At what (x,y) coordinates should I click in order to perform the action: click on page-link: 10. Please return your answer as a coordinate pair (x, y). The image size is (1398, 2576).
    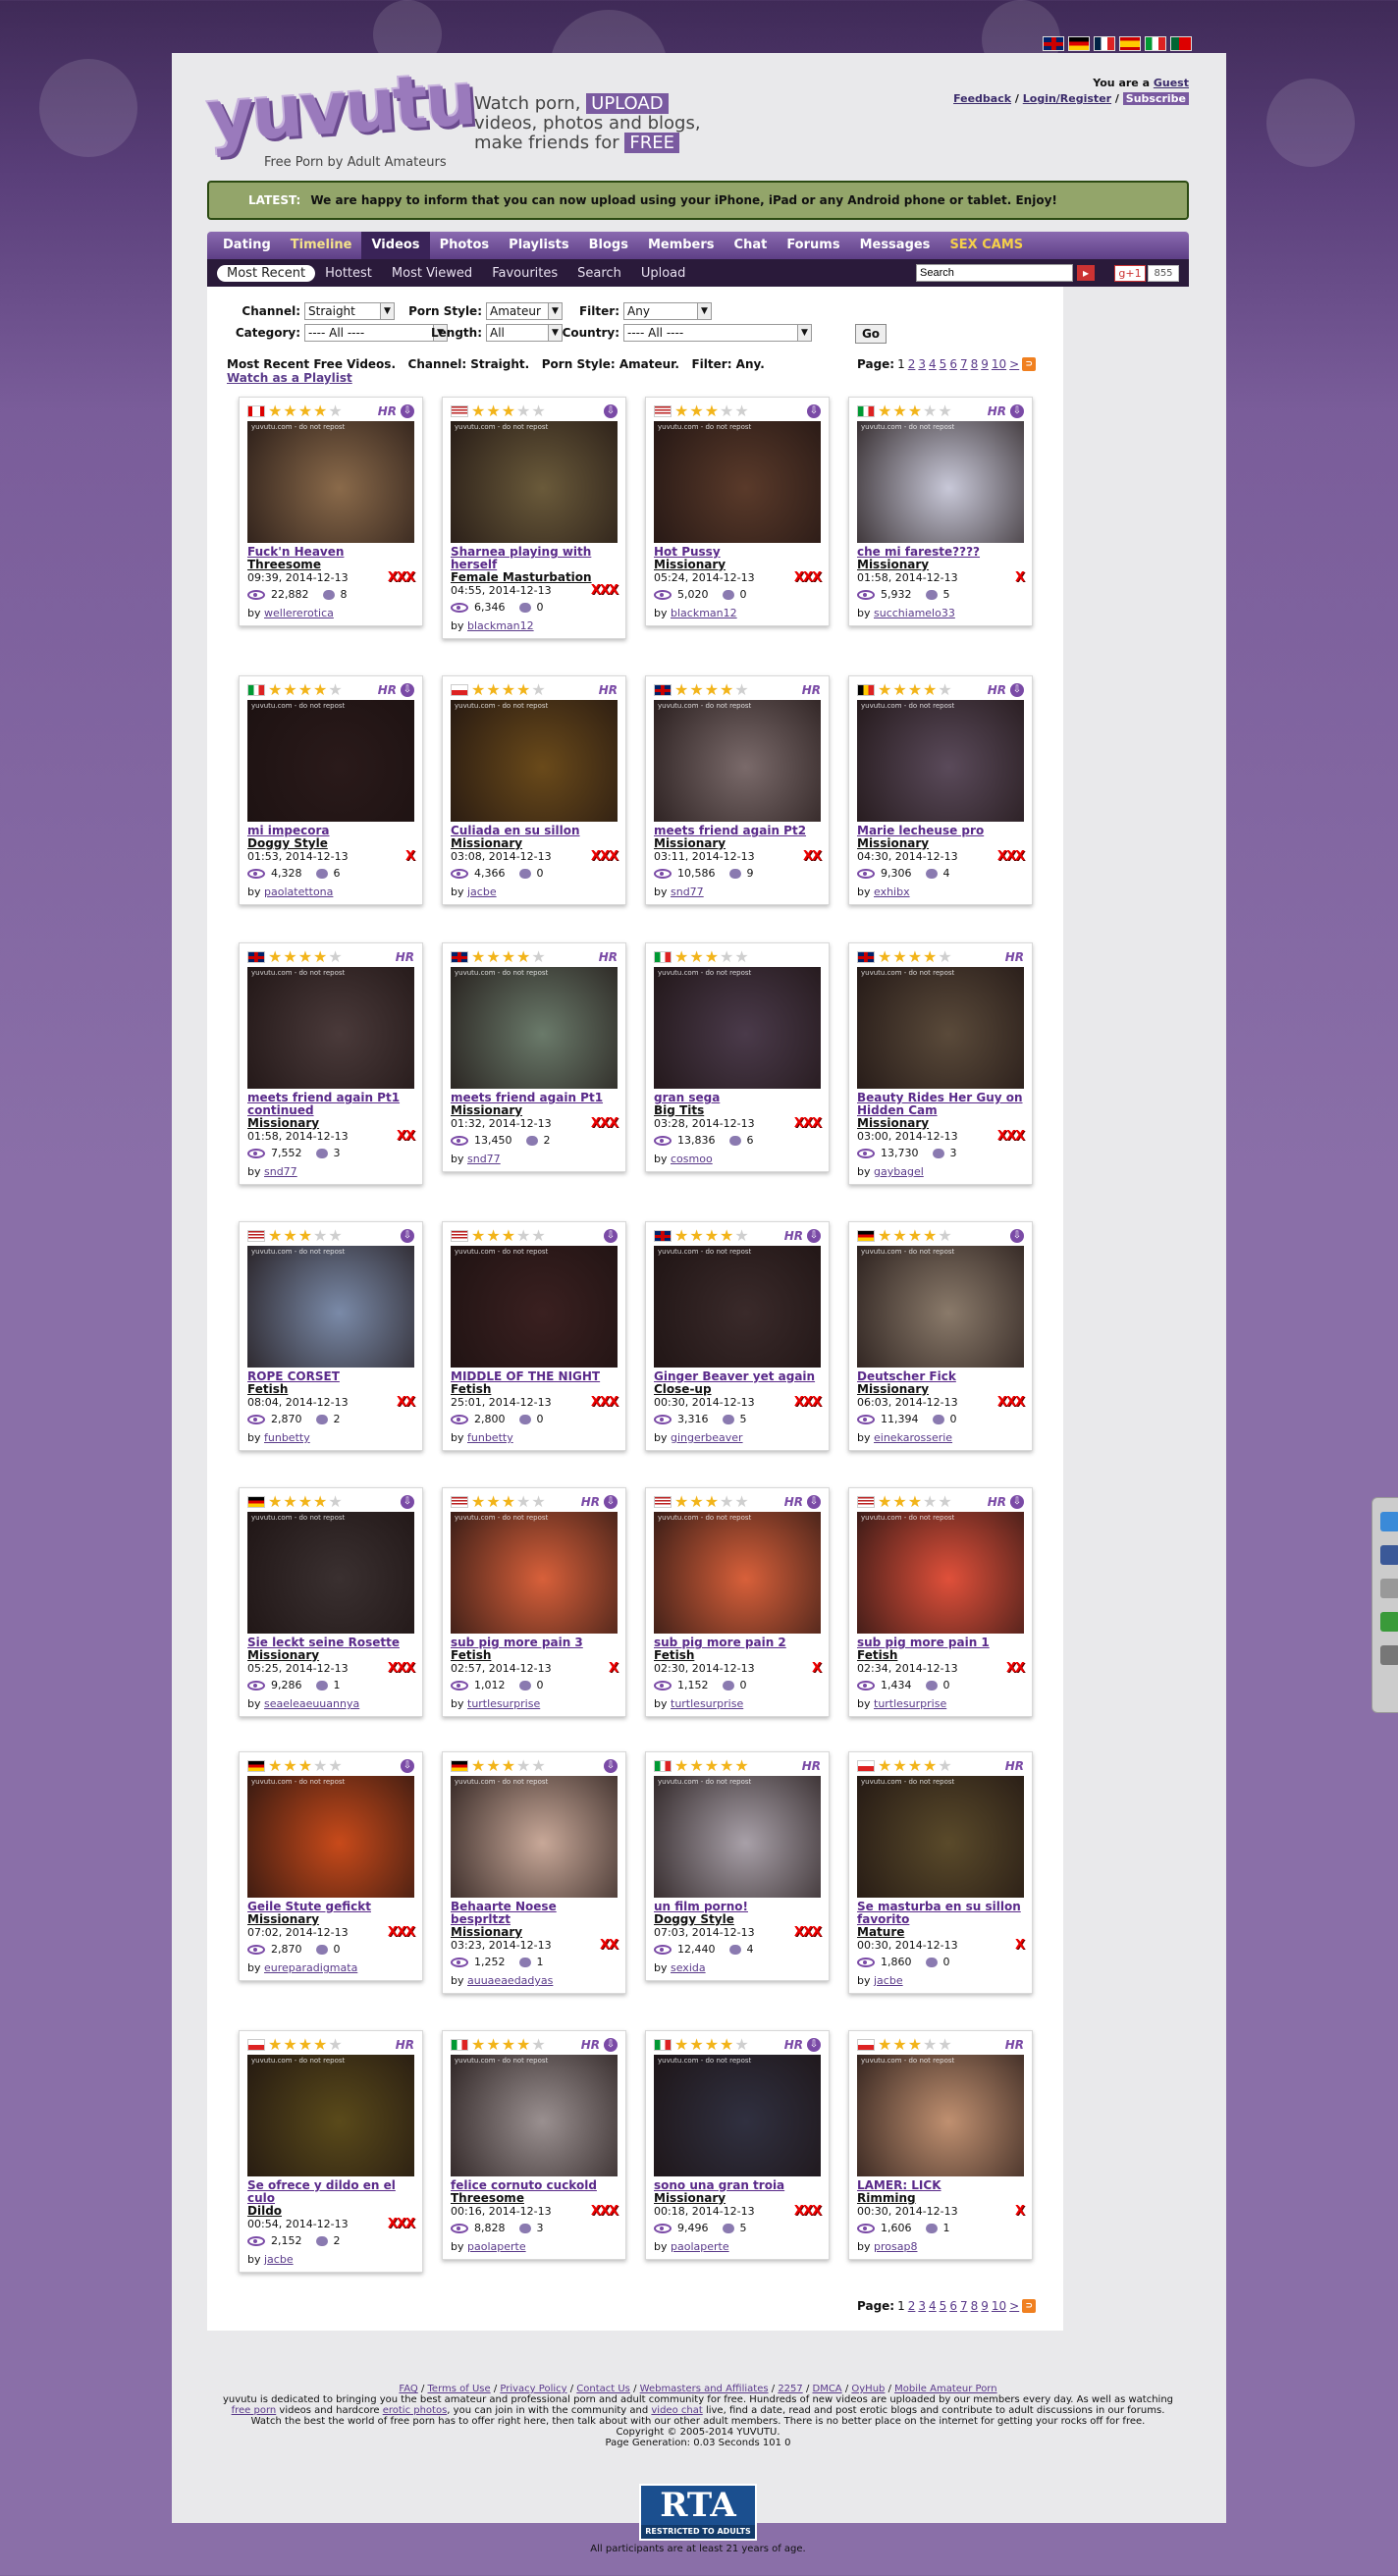
    Looking at the image, I should click on (999, 364).